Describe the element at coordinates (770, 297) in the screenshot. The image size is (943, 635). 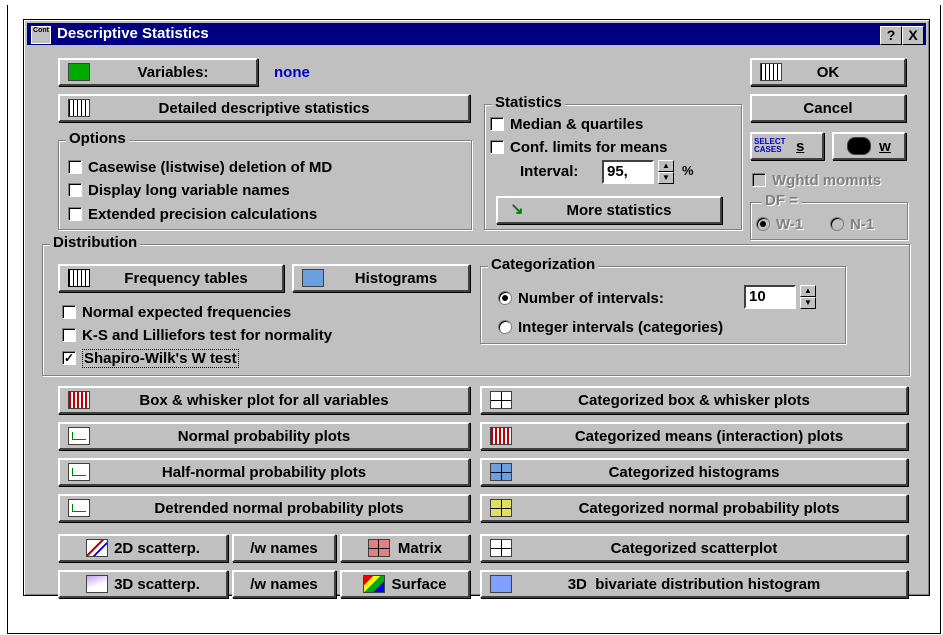
I see `intervals-input: 10` at that location.